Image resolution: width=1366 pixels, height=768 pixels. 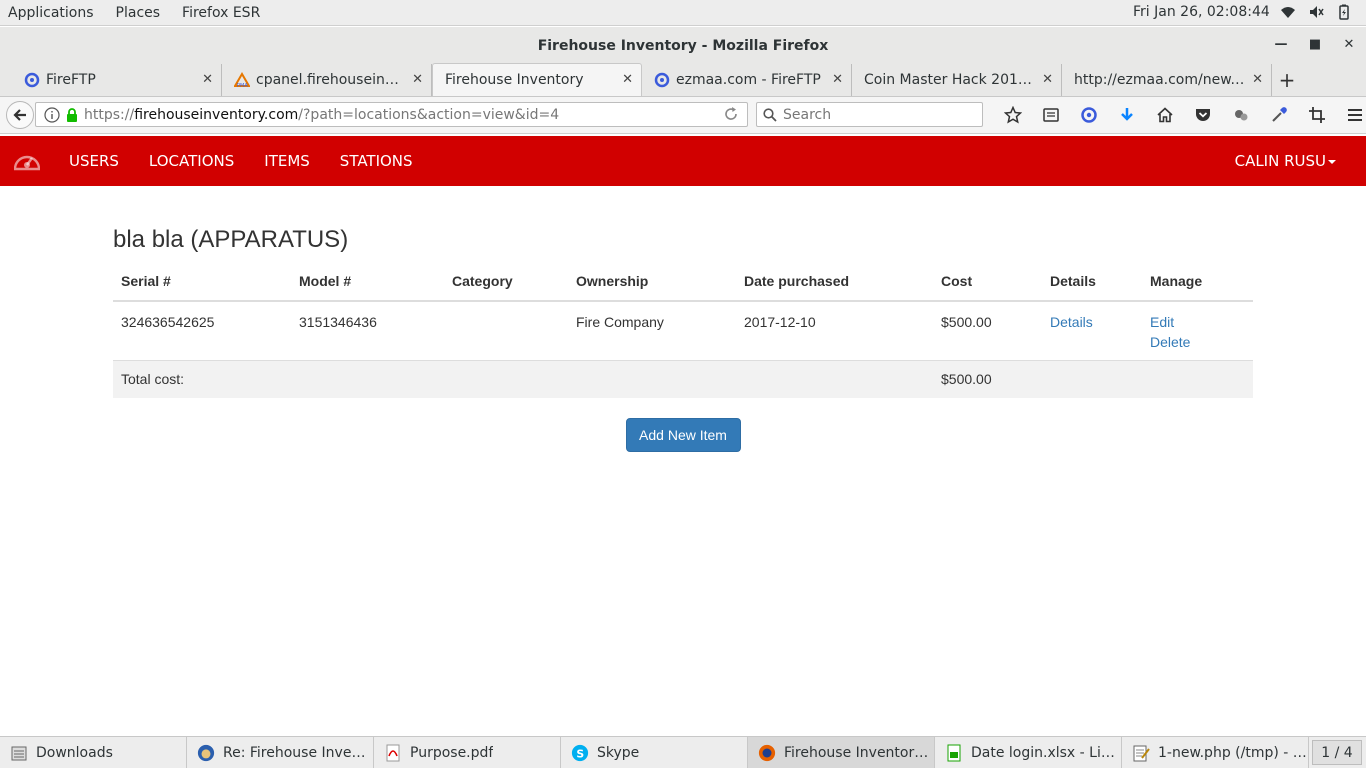 What do you see at coordinates (191, 161) in the screenshot?
I see `nav-locations: LOCATIONS` at bounding box center [191, 161].